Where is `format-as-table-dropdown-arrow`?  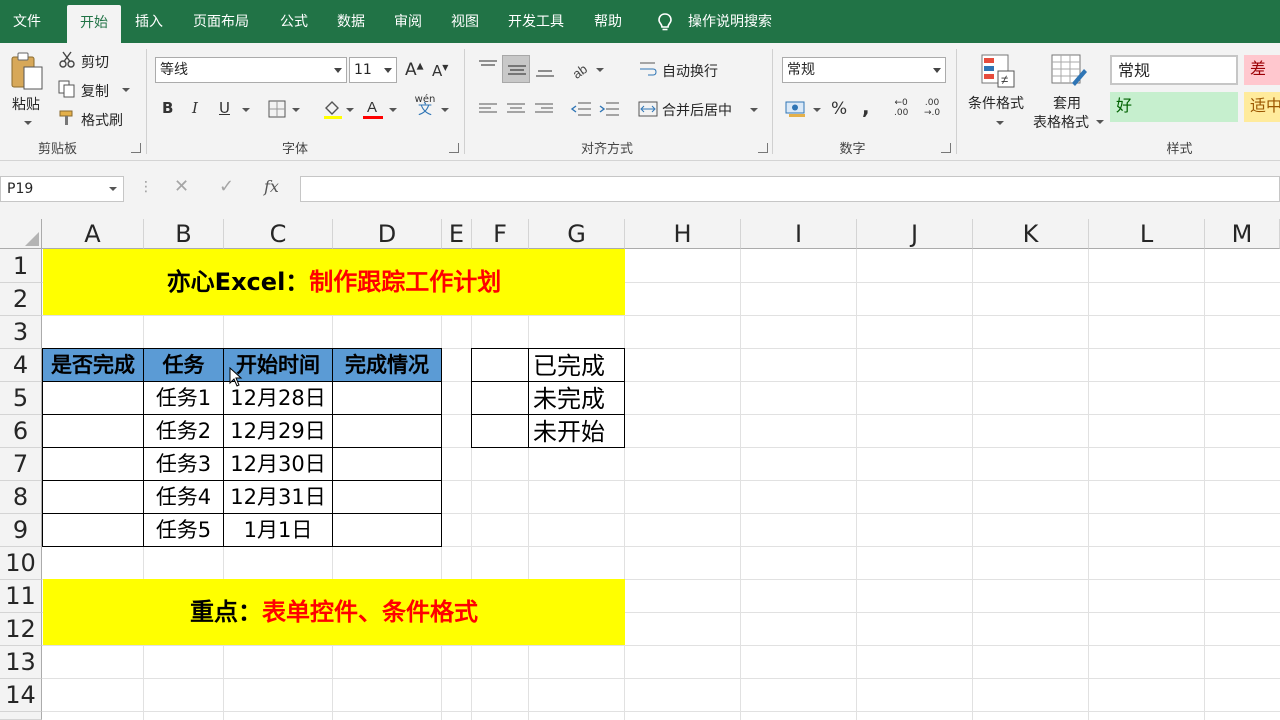 format-as-table-dropdown-arrow is located at coordinates (1100, 122).